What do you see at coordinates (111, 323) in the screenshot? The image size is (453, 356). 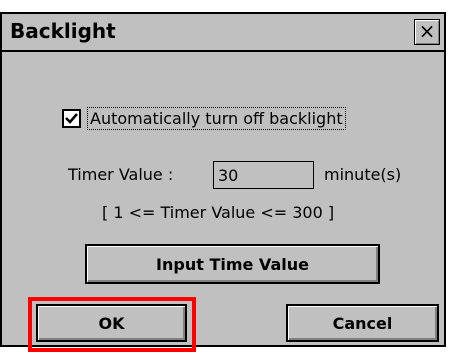 I see `ok-button: OK` at bounding box center [111, 323].